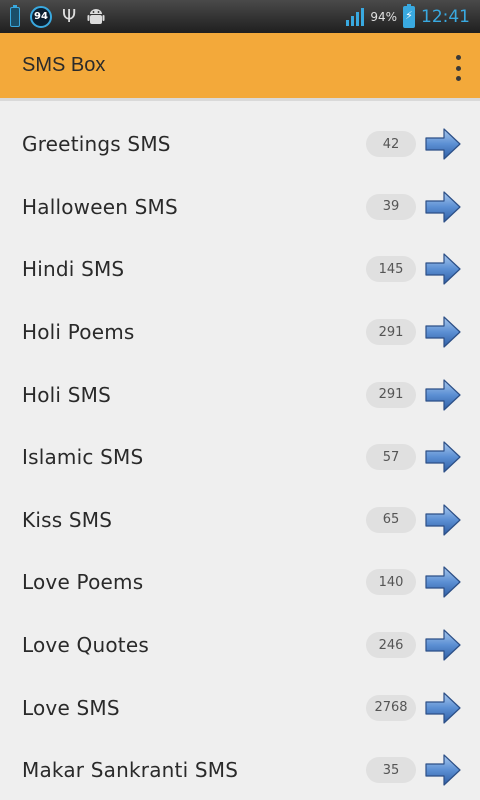 Image resolution: width=480 pixels, height=800 pixels. What do you see at coordinates (240, 520) in the screenshot?
I see `list-item: Kiss SMS 65` at bounding box center [240, 520].